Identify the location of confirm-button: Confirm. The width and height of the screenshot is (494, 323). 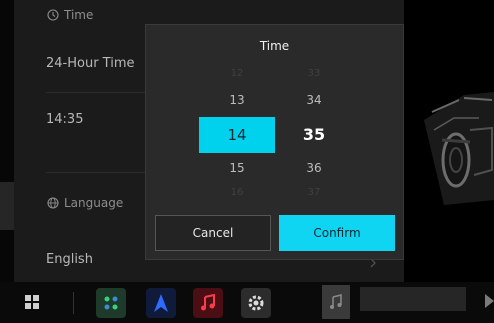
(337, 233).